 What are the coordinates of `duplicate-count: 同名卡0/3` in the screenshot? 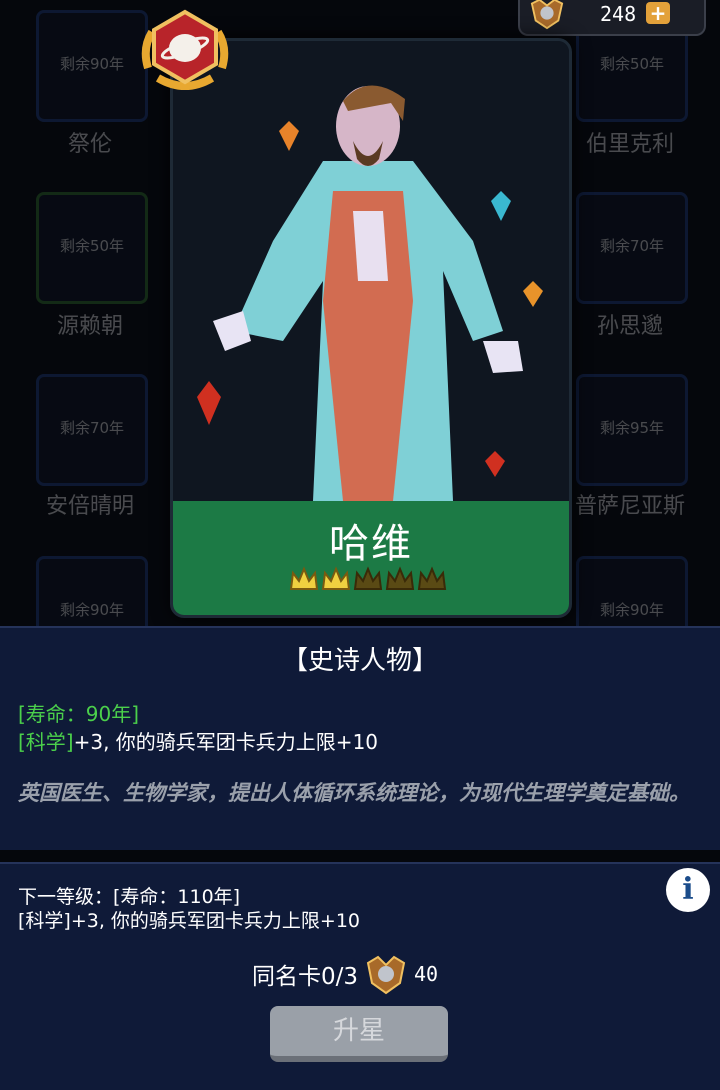 It's located at (305, 977).